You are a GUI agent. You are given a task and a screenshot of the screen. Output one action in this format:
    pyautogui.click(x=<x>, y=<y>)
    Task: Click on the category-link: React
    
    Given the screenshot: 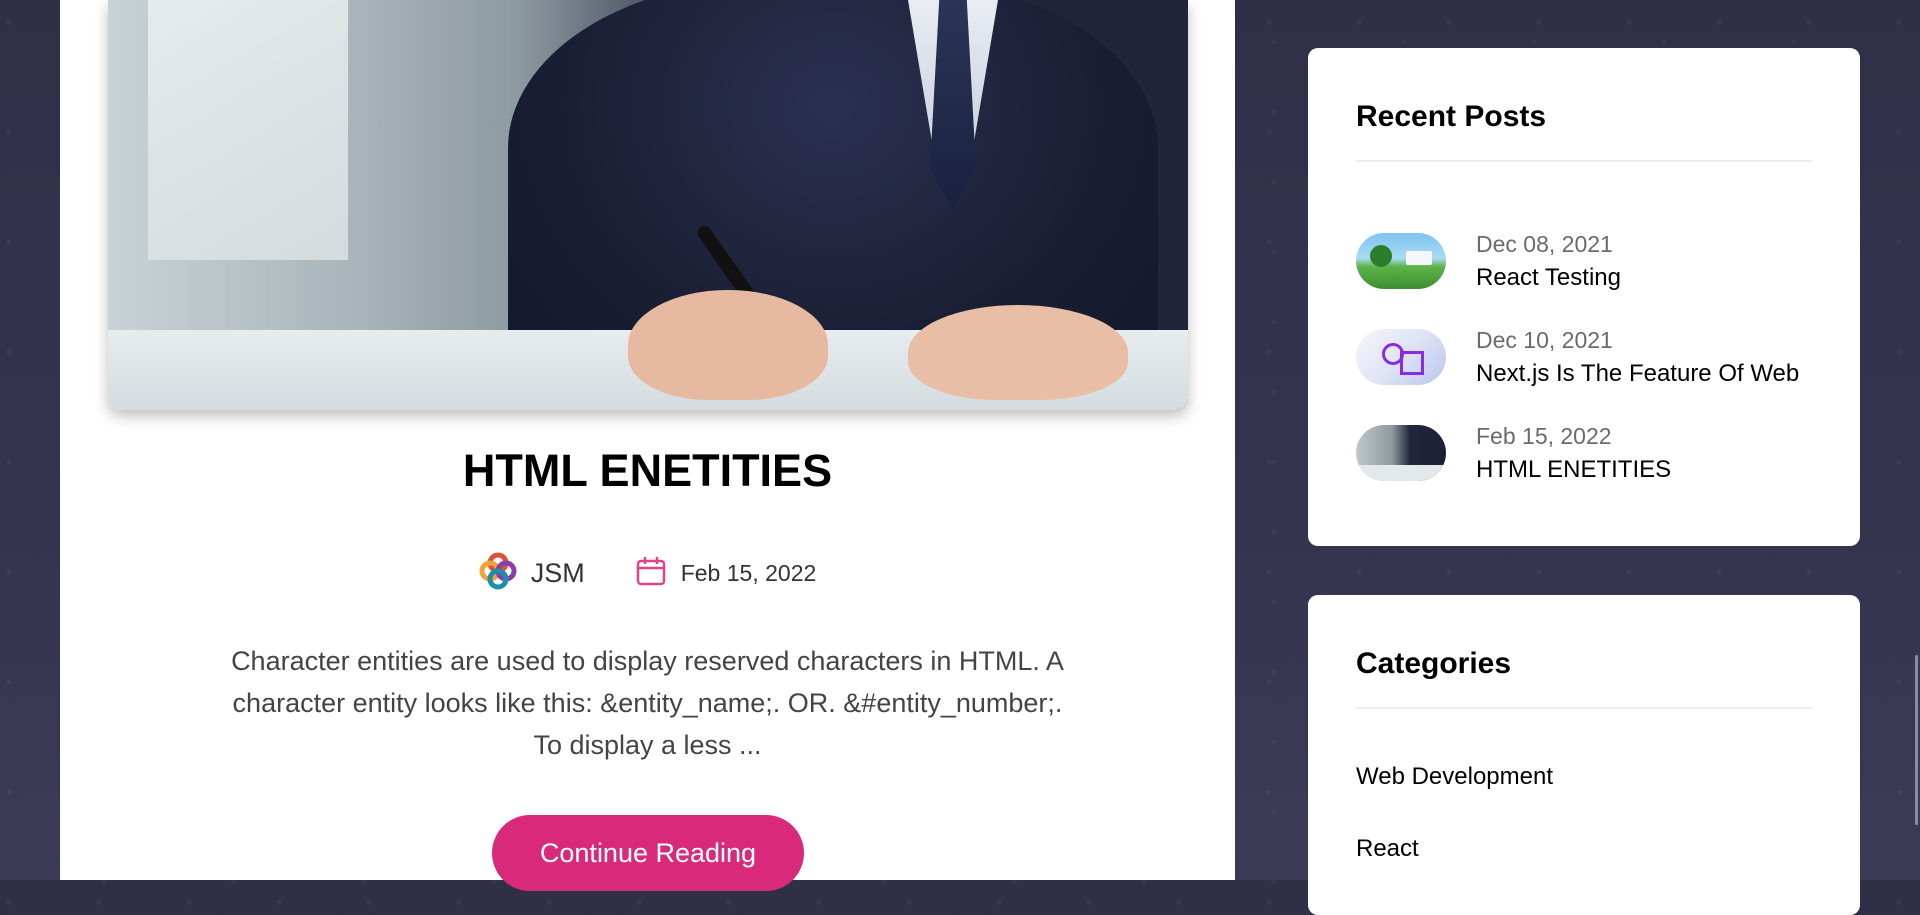 What is the action you would take?
    pyautogui.click(x=1387, y=849)
    